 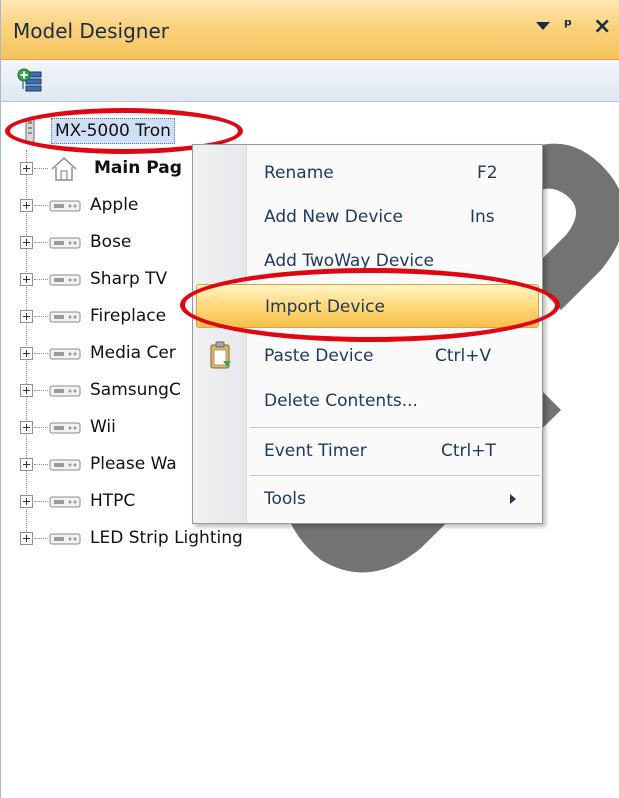 I want to click on menu-item-shortcut: Ctrl+V, so click(x=463, y=356).